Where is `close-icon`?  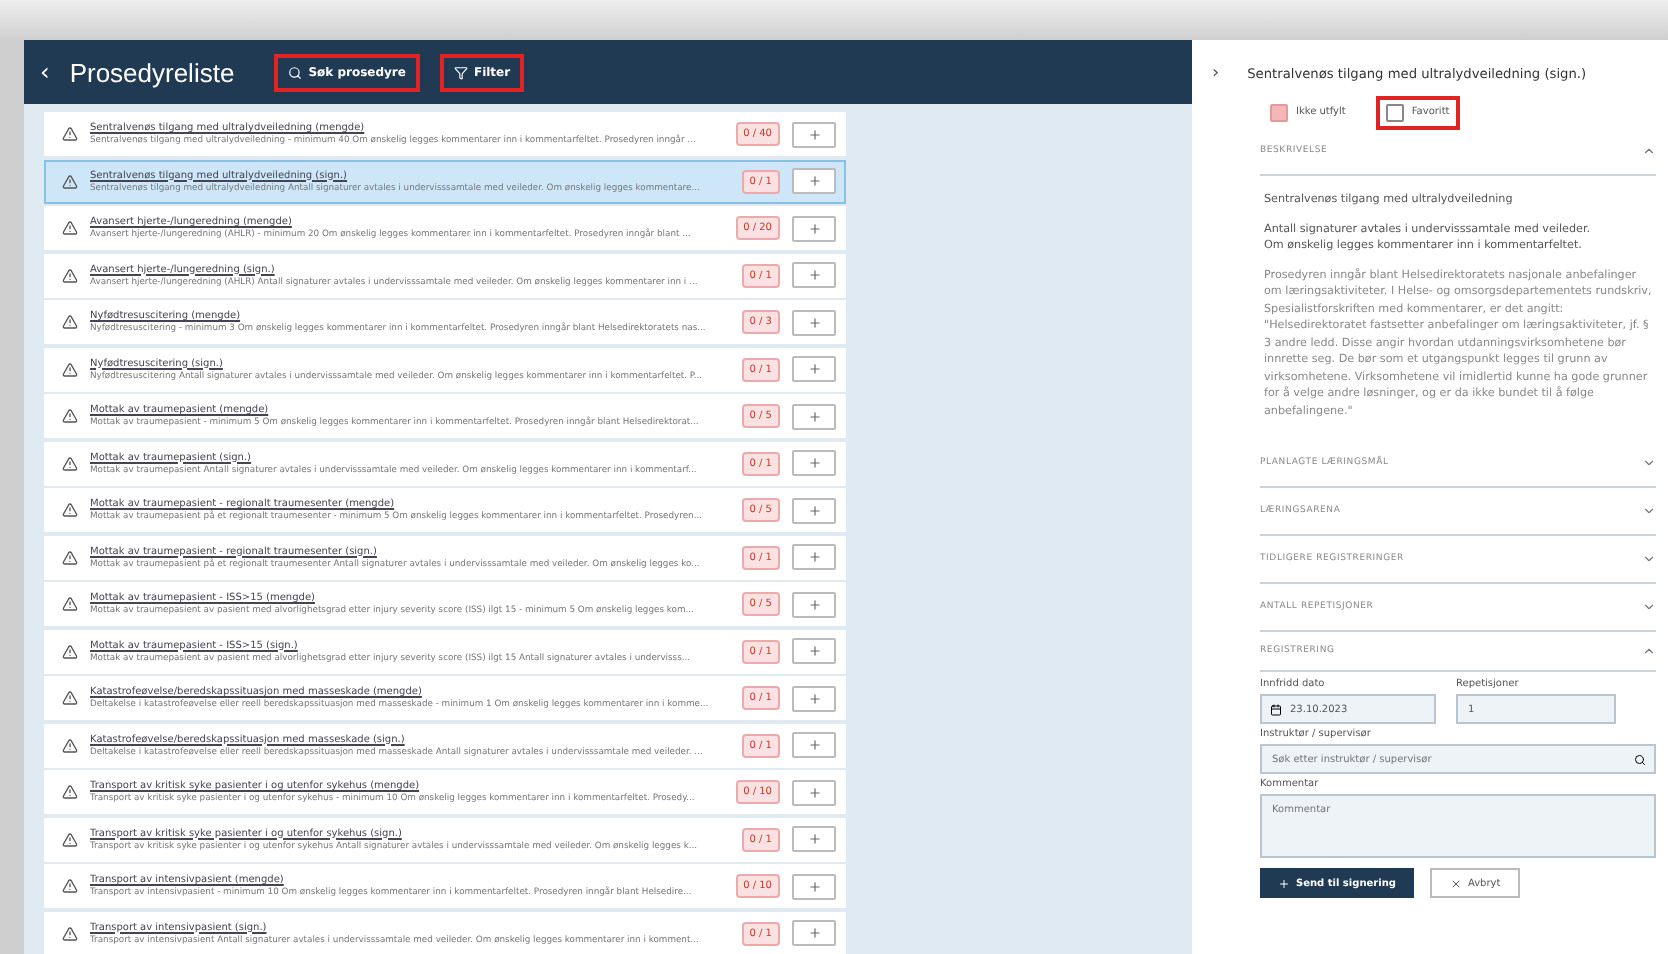 close-icon is located at coordinates (1455, 883).